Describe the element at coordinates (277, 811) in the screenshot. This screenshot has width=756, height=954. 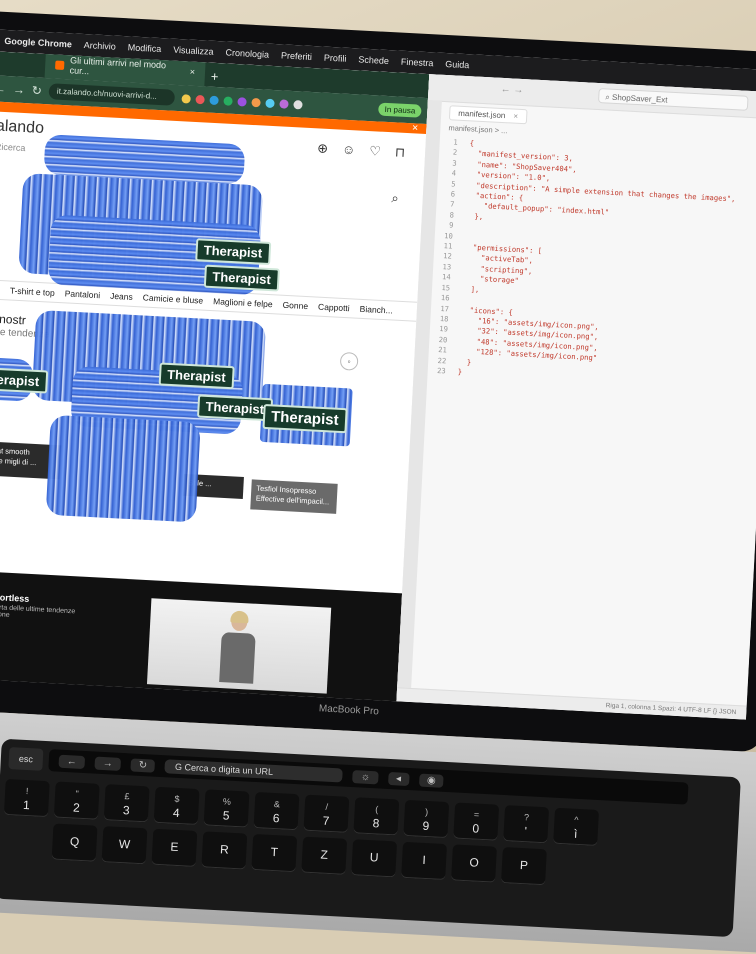
I see `number-key: &6` at that location.